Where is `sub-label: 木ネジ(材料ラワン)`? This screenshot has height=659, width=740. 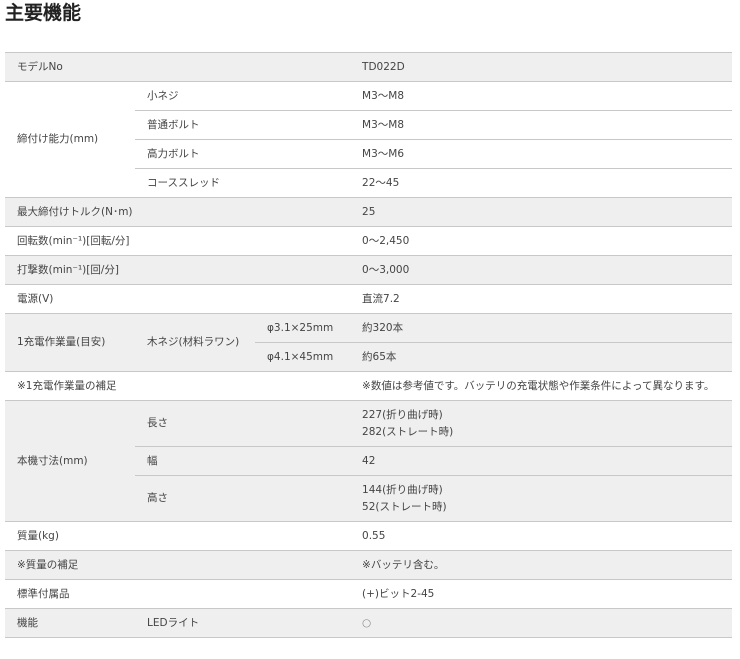
sub-label: 木ネジ(材料ラワン) is located at coordinates (195, 342).